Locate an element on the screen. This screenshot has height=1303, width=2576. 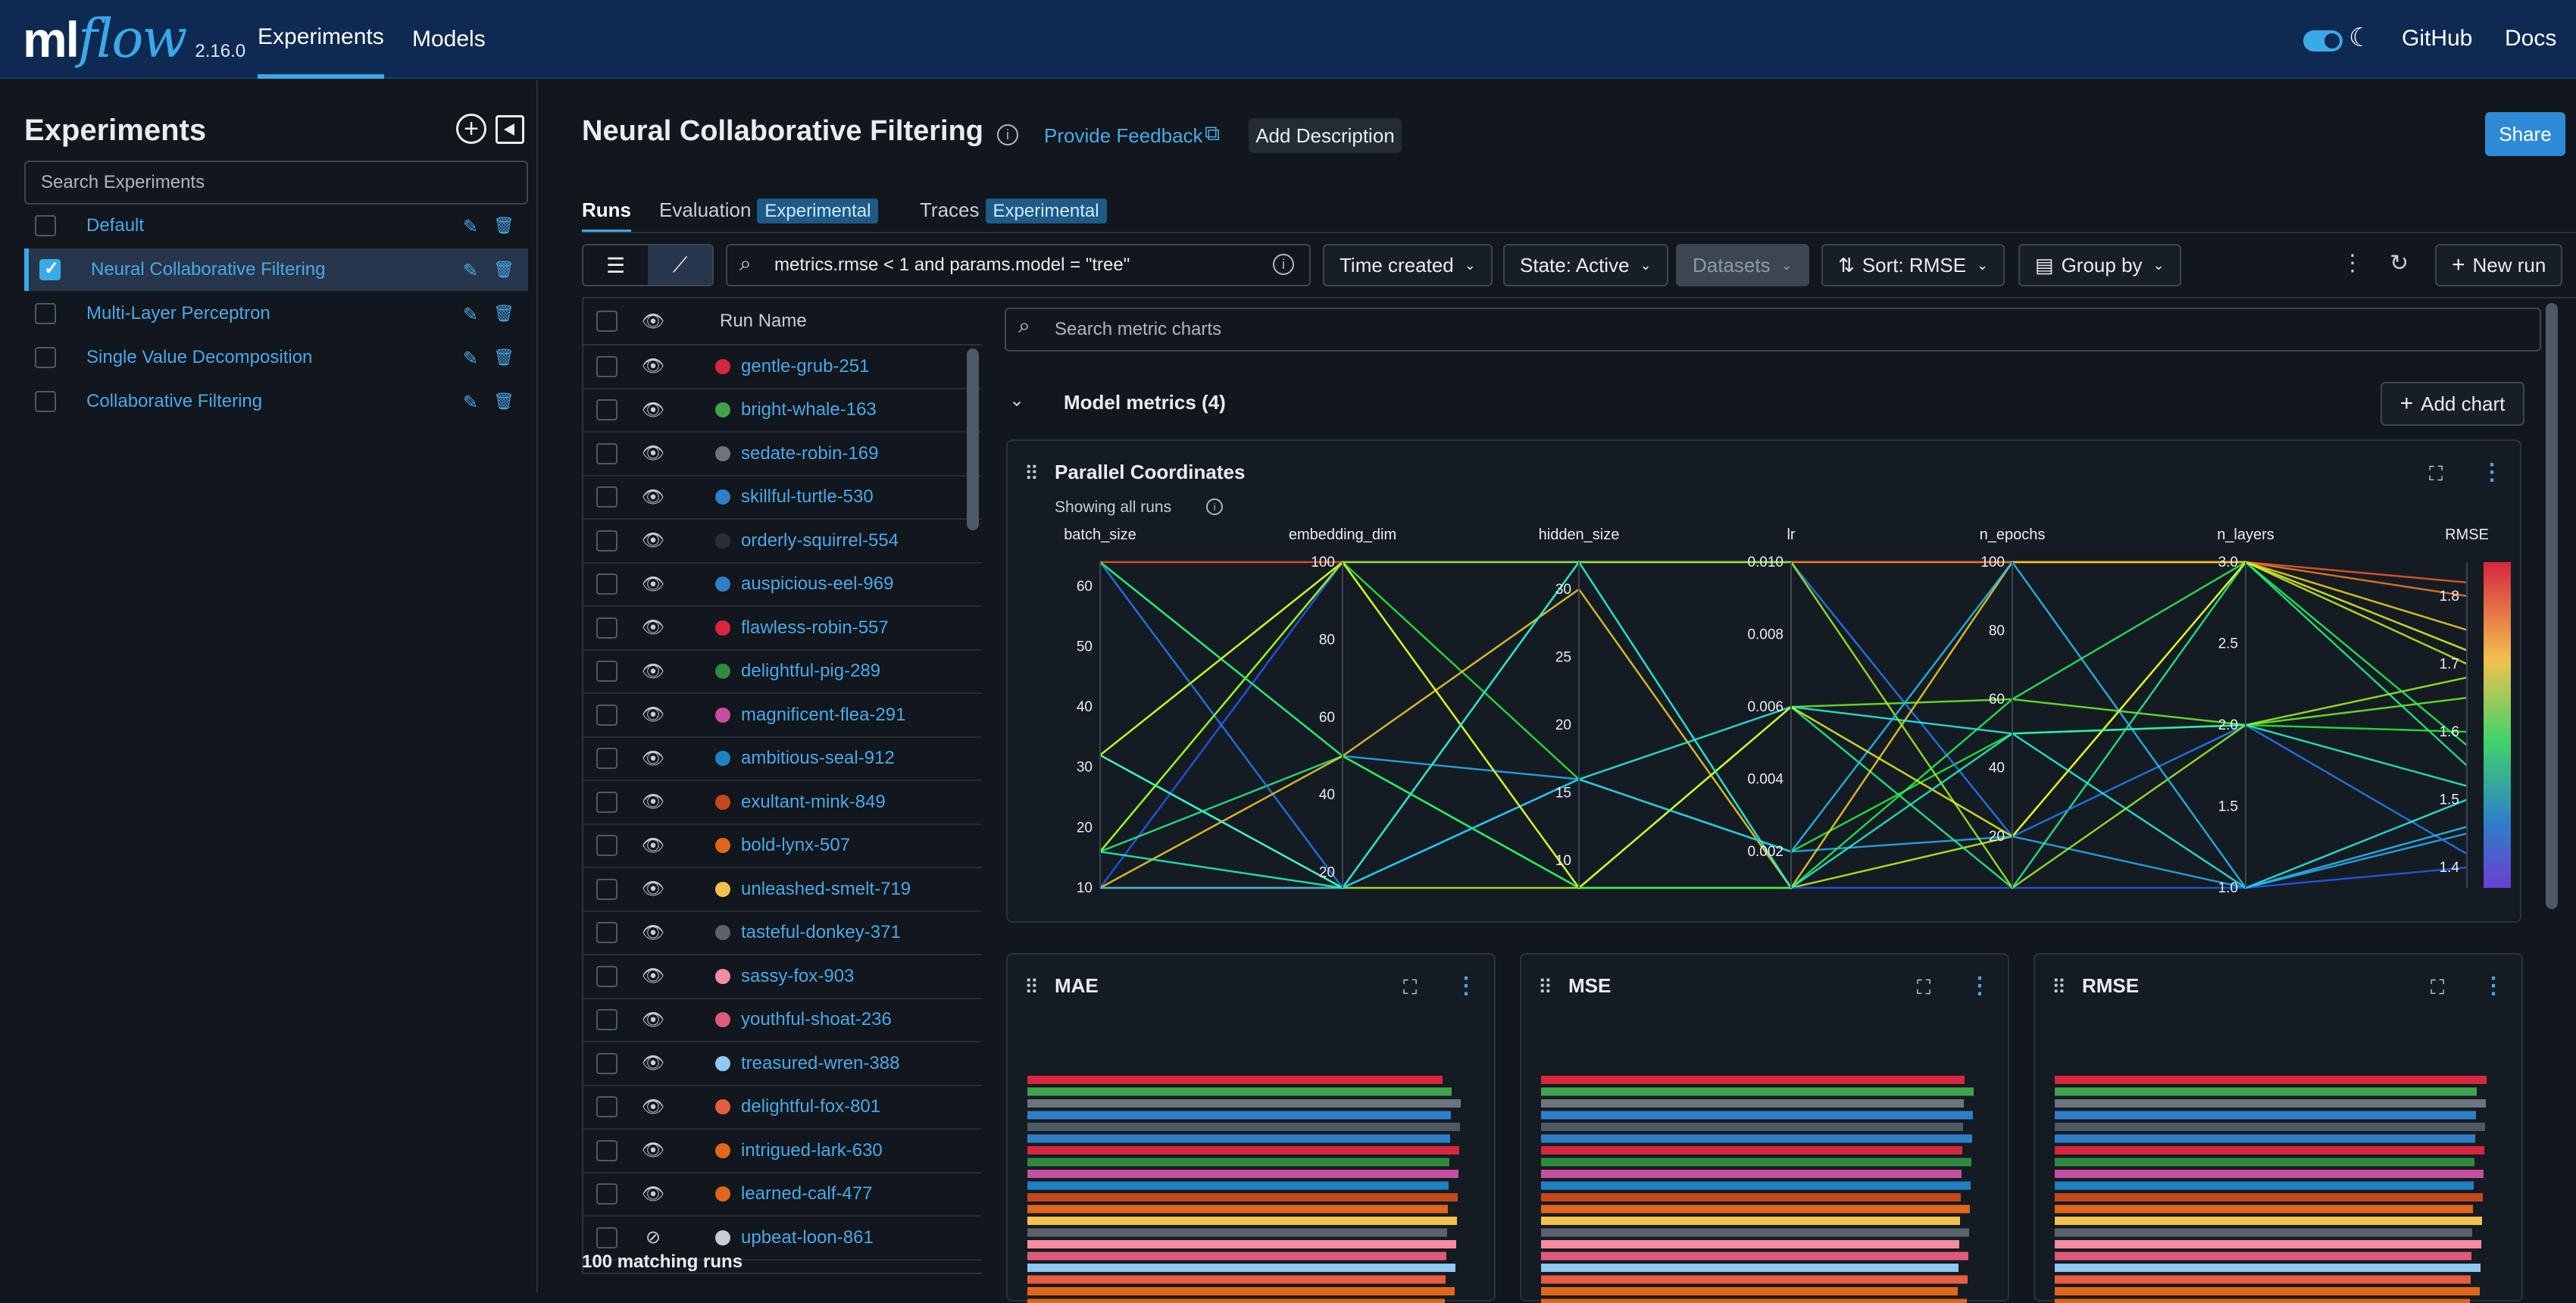
axis-title: hidden_size is located at coordinates (1579, 535).